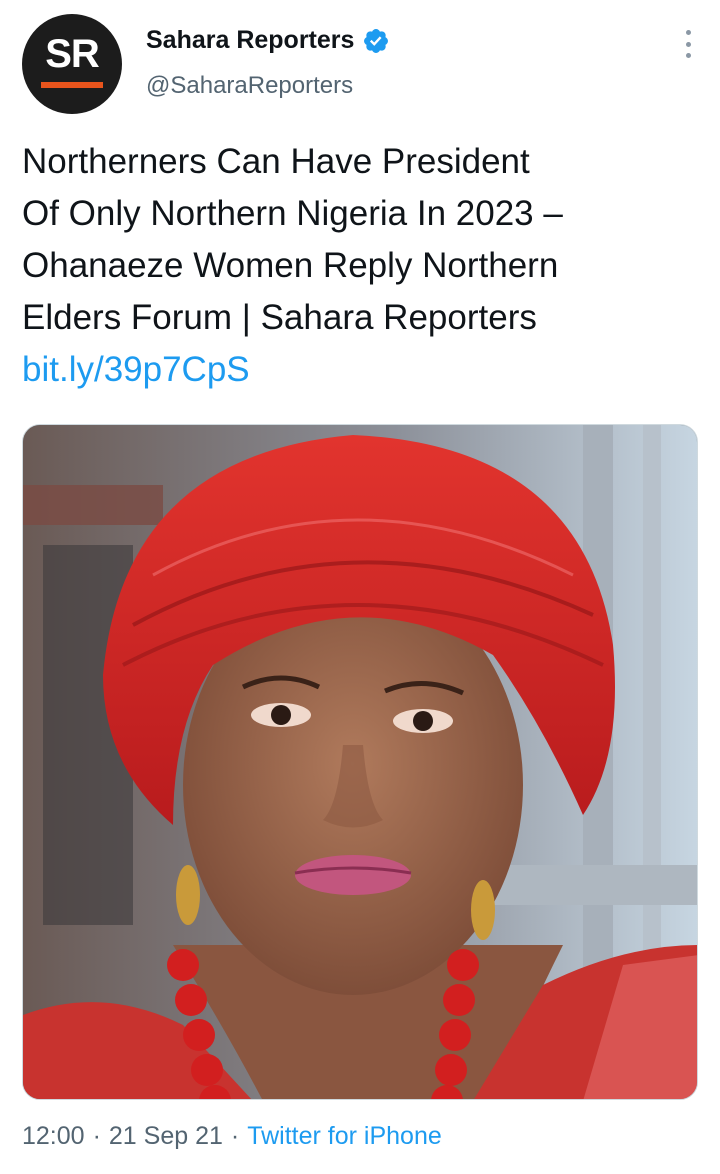 The width and height of the screenshot is (720, 1174). What do you see at coordinates (250, 40) in the screenshot?
I see `display-name: Sahara Reporters` at bounding box center [250, 40].